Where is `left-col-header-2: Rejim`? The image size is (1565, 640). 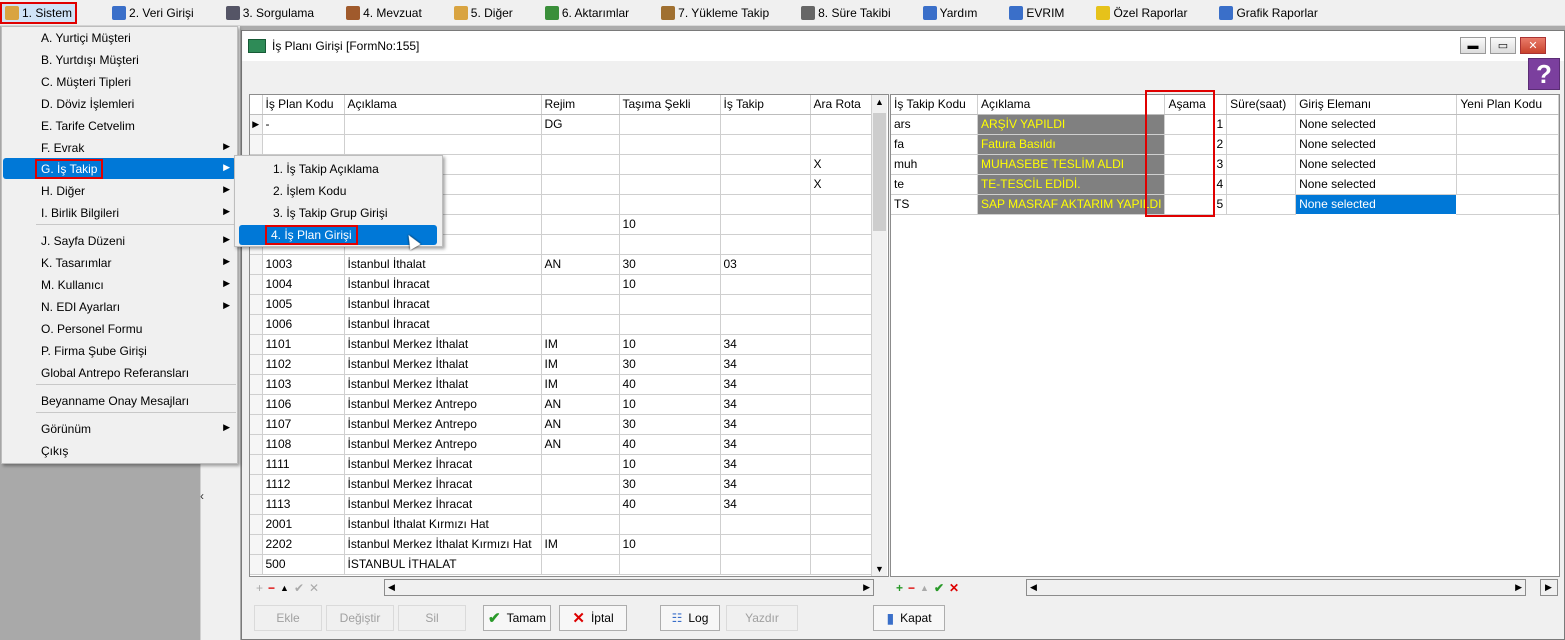
left-col-header-2: Rejim is located at coordinates (580, 105).